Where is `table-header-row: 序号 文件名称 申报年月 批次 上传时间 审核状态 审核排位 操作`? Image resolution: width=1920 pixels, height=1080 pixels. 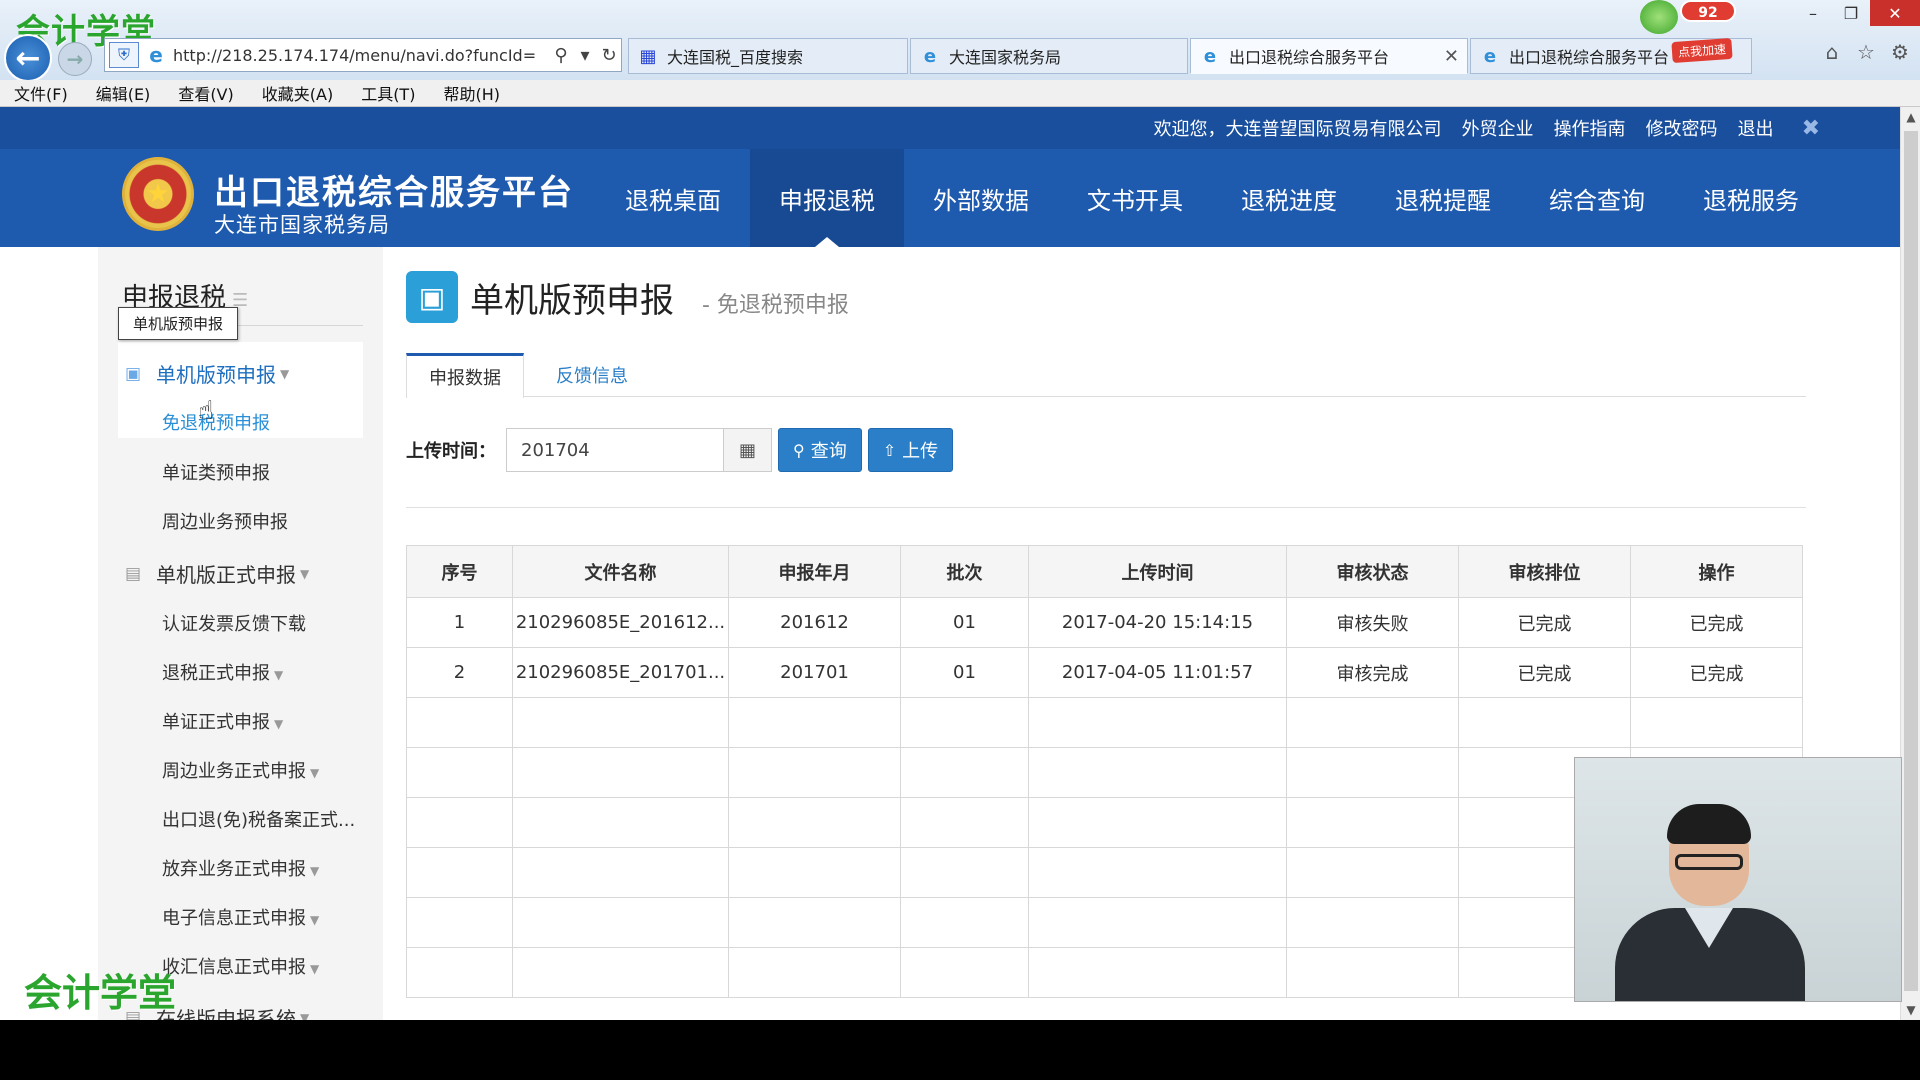 table-header-row: 序号 文件名称 申报年月 批次 上传时间 审核状态 审核排位 操作 is located at coordinates (1104, 571).